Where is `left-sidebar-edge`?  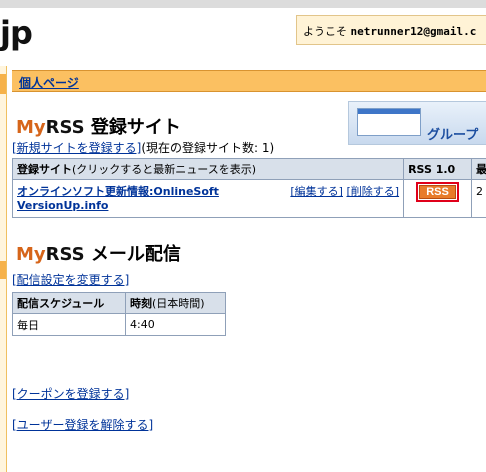
left-sidebar-edge is located at coordinates (3, 269).